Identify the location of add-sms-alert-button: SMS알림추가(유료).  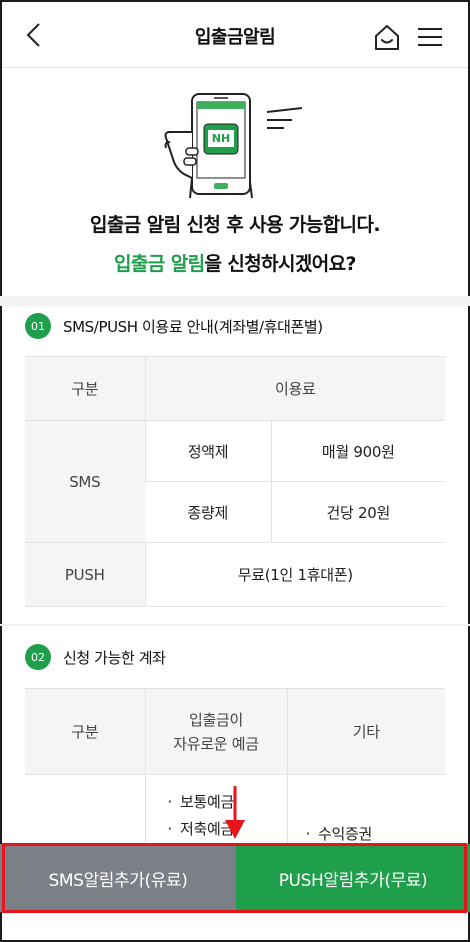
(118, 878).